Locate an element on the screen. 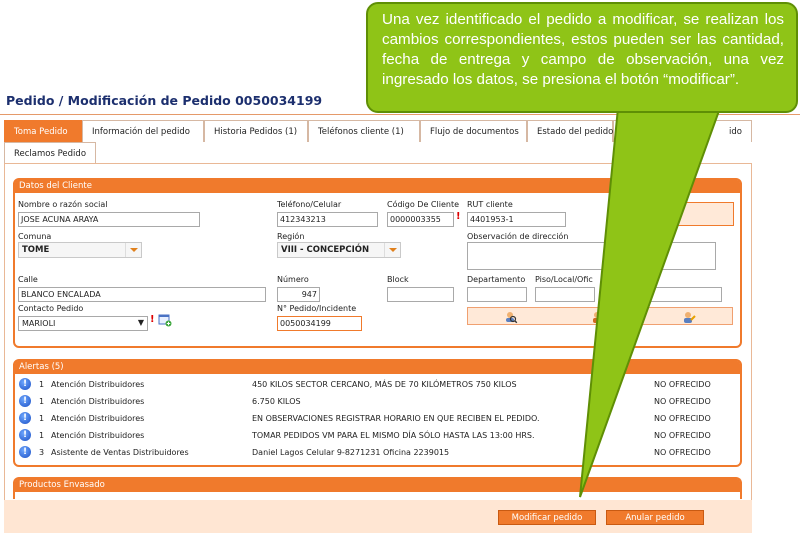  calle-label: Calle is located at coordinates (28, 279).